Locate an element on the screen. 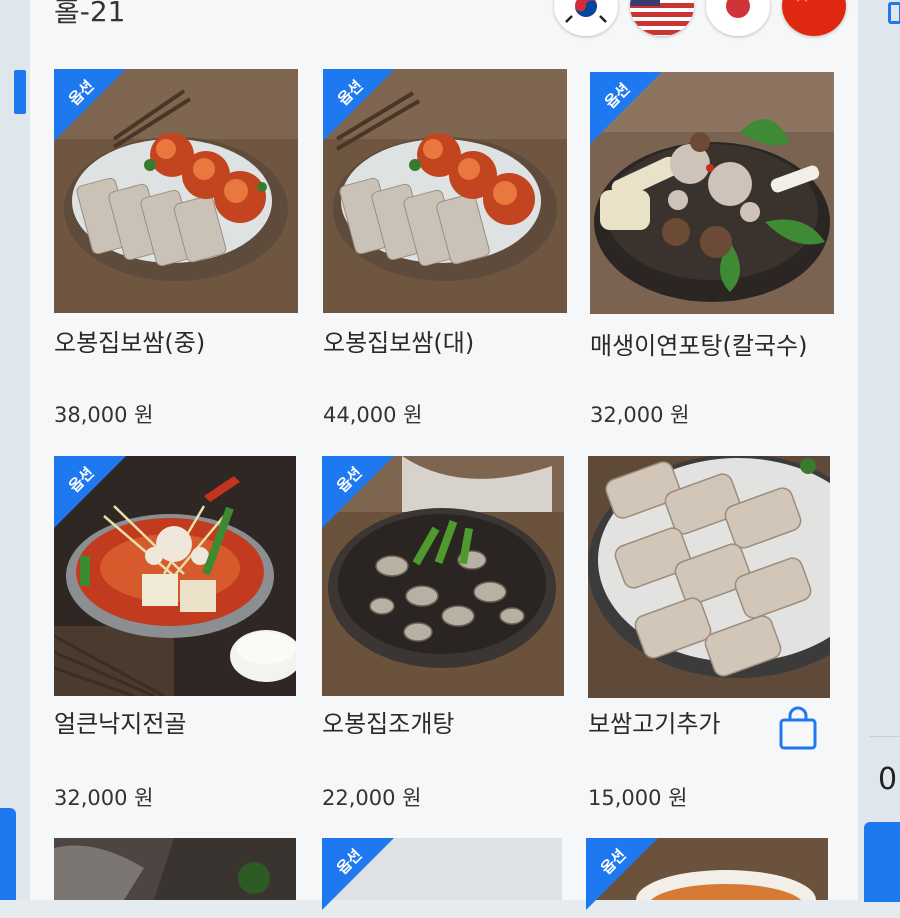 The height and width of the screenshot is (918, 900). category-selected-marker is located at coordinates (20, 92).